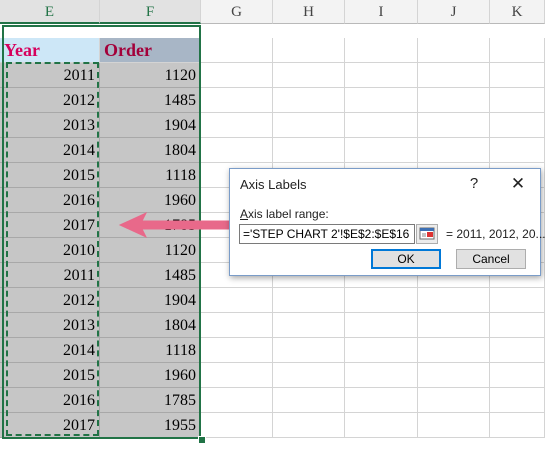 The height and width of the screenshot is (453, 545). I want to click on column-header-k: K, so click(517, 12).